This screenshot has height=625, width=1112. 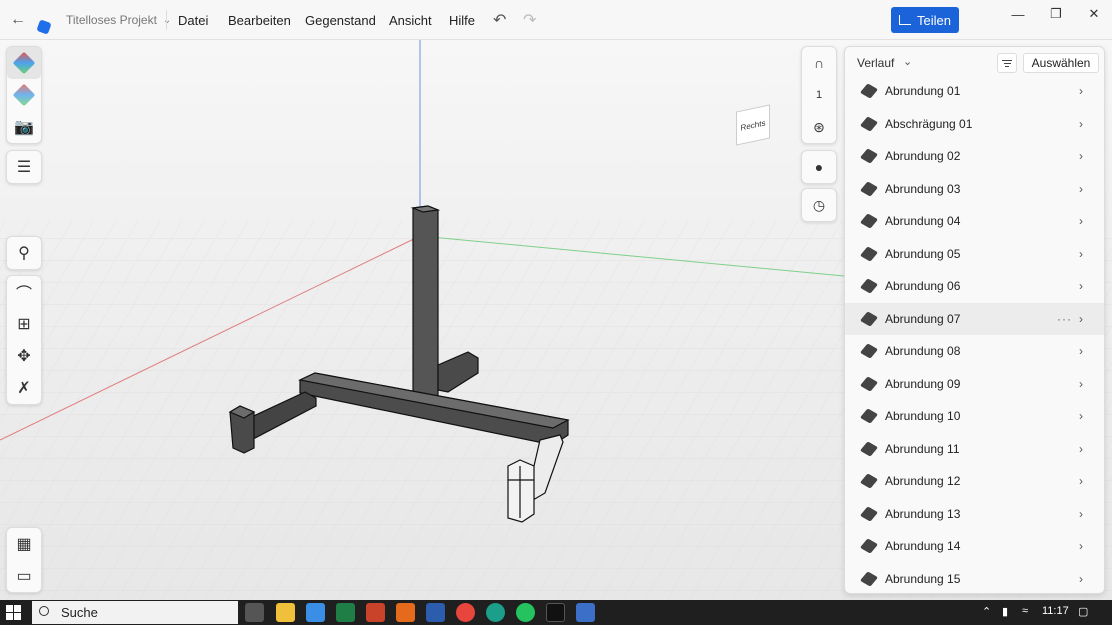 What do you see at coordinates (285, 612) in the screenshot?
I see `file-explorer-icon` at bounding box center [285, 612].